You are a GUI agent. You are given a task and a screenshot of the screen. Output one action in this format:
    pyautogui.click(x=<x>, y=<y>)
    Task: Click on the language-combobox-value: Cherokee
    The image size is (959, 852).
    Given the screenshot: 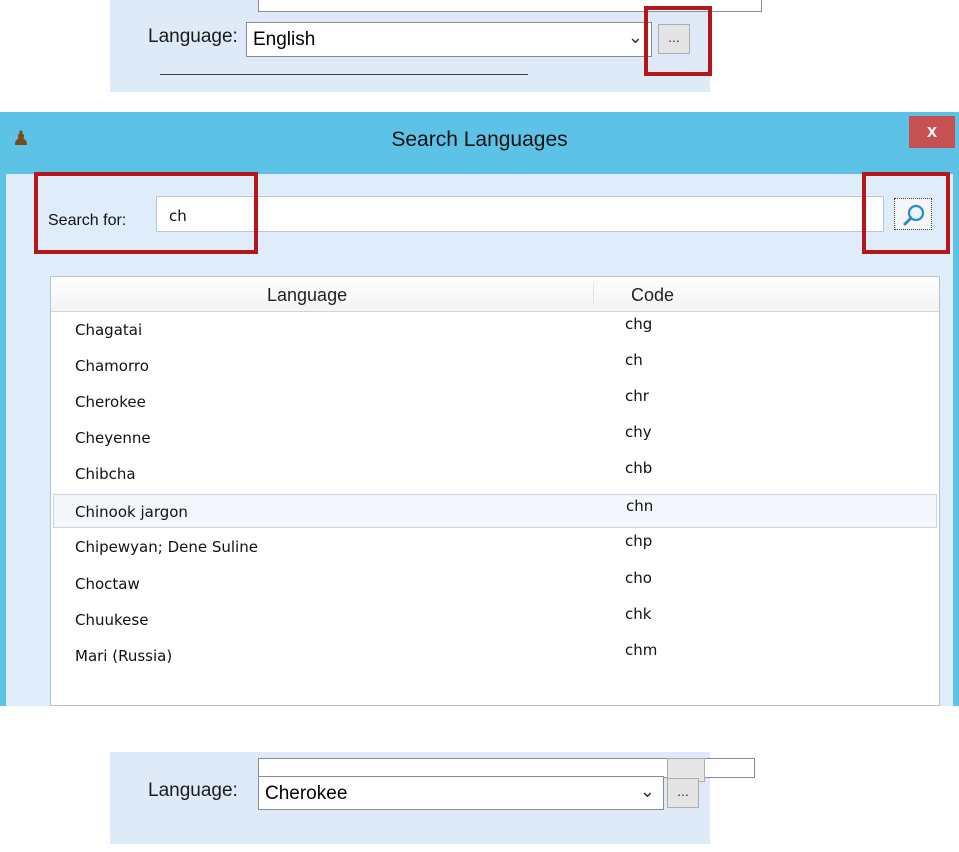 What is the action you would take?
    pyautogui.click(x=306, y=793)
    